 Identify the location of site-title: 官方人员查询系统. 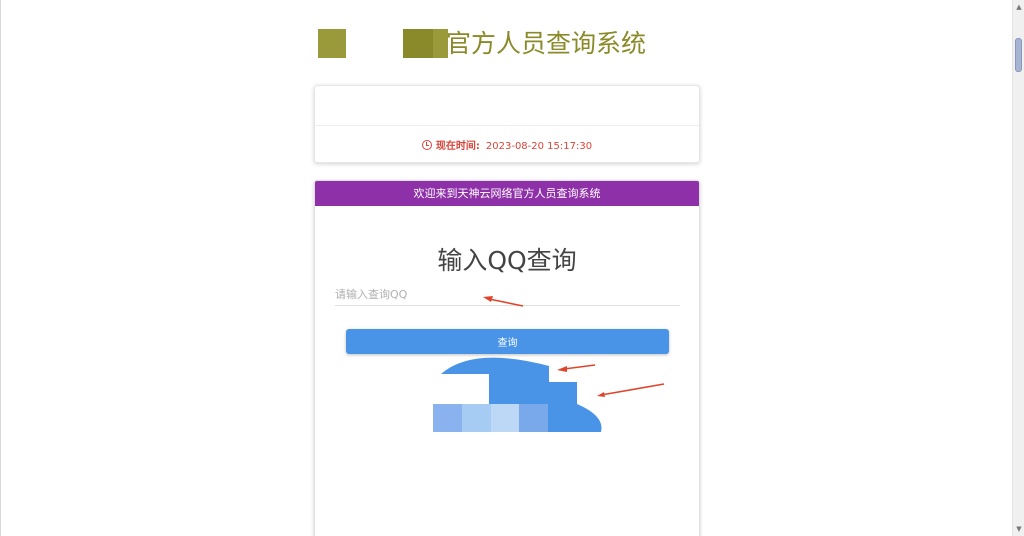
(546, 43).